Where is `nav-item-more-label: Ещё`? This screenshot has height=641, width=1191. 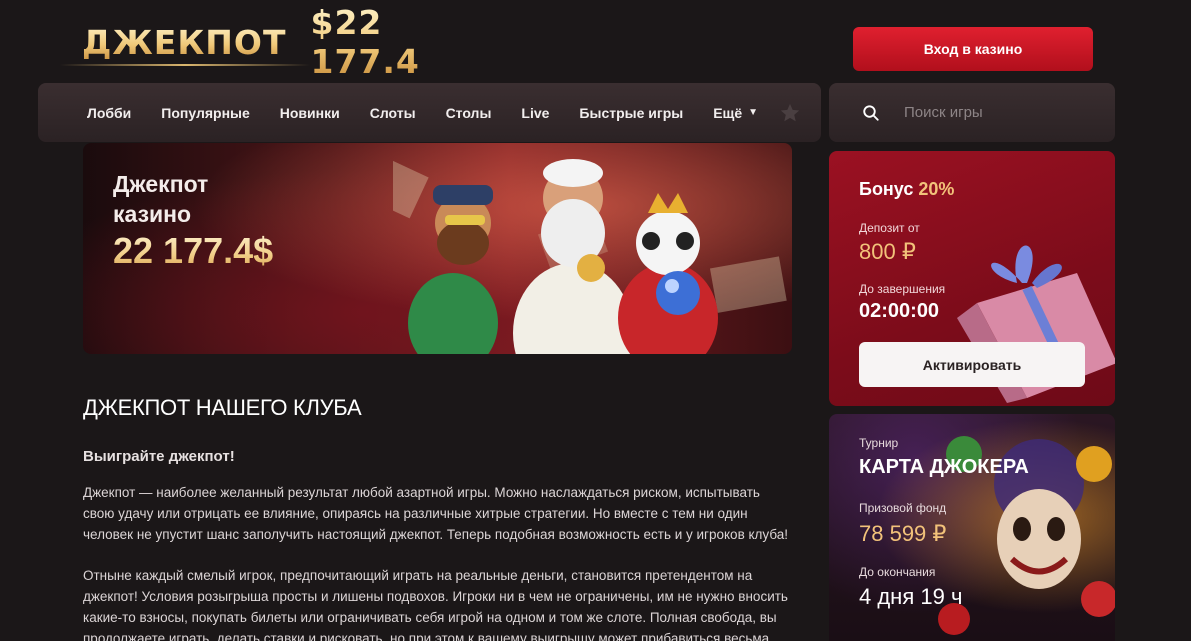 nav-item-more-label: Ещё is located at coordinates (728, 112).